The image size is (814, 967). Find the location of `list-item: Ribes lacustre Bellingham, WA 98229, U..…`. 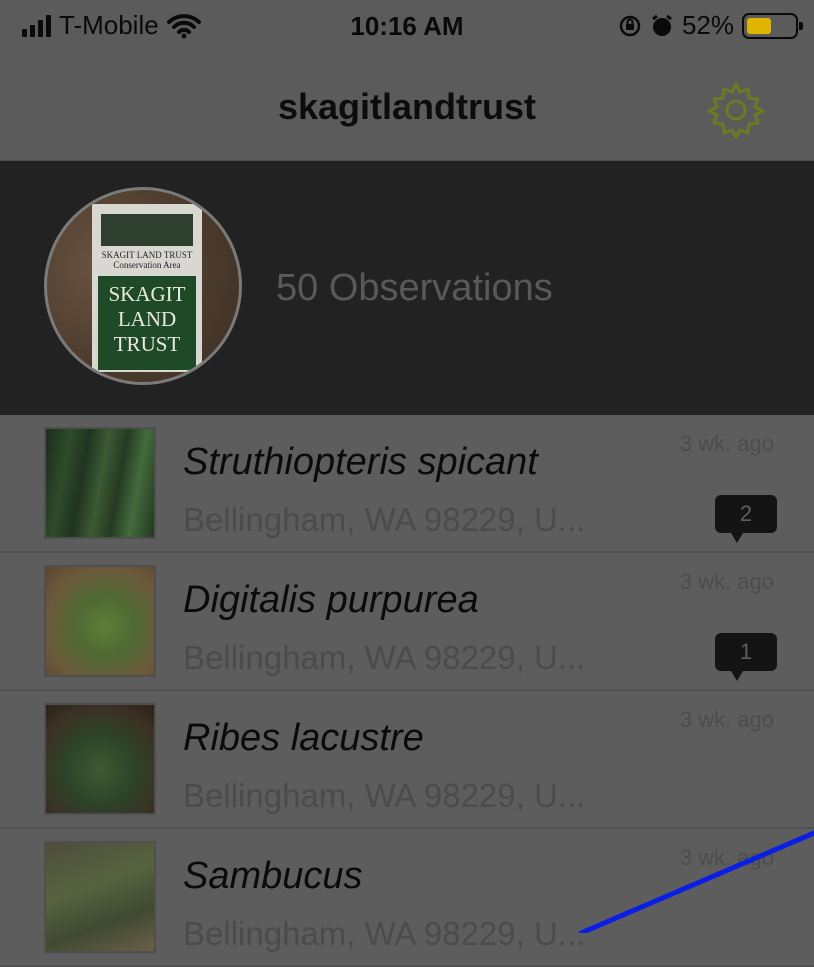

list-item: Ribes lacustre Bellingham, WA 98229, U..… is located at coordinates (407, 760).